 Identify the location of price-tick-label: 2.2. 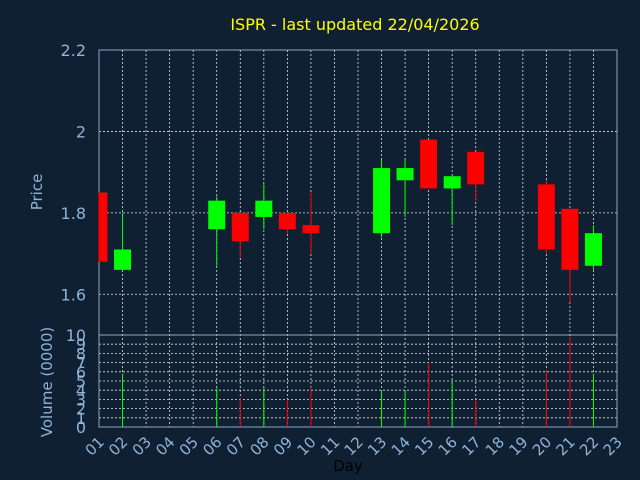
(73, 50).